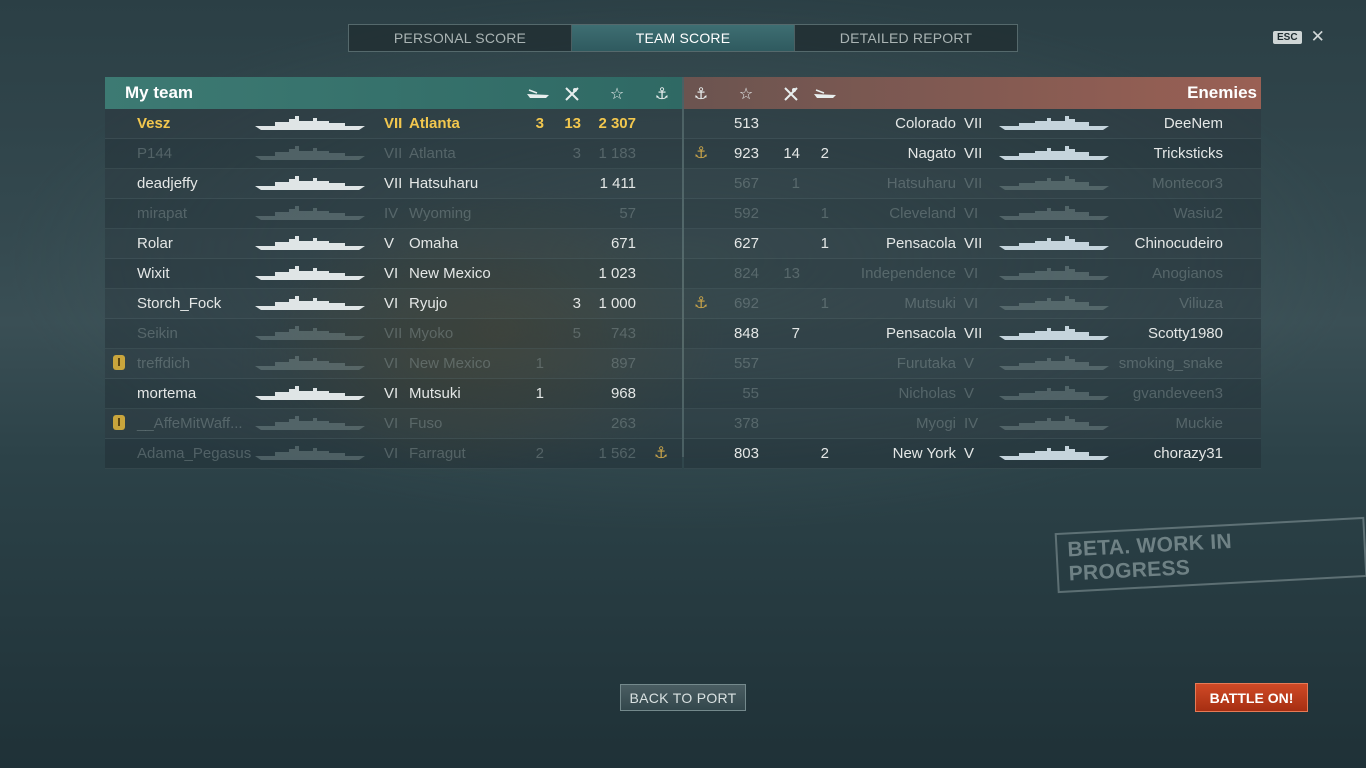 The width and height of the screenshot is (1366, 768). What do you see at coordinates (460, 38) in the screenshot?
I see `tab-personal-score: PERSONAL SCORE` at bounding box center [460, 38].